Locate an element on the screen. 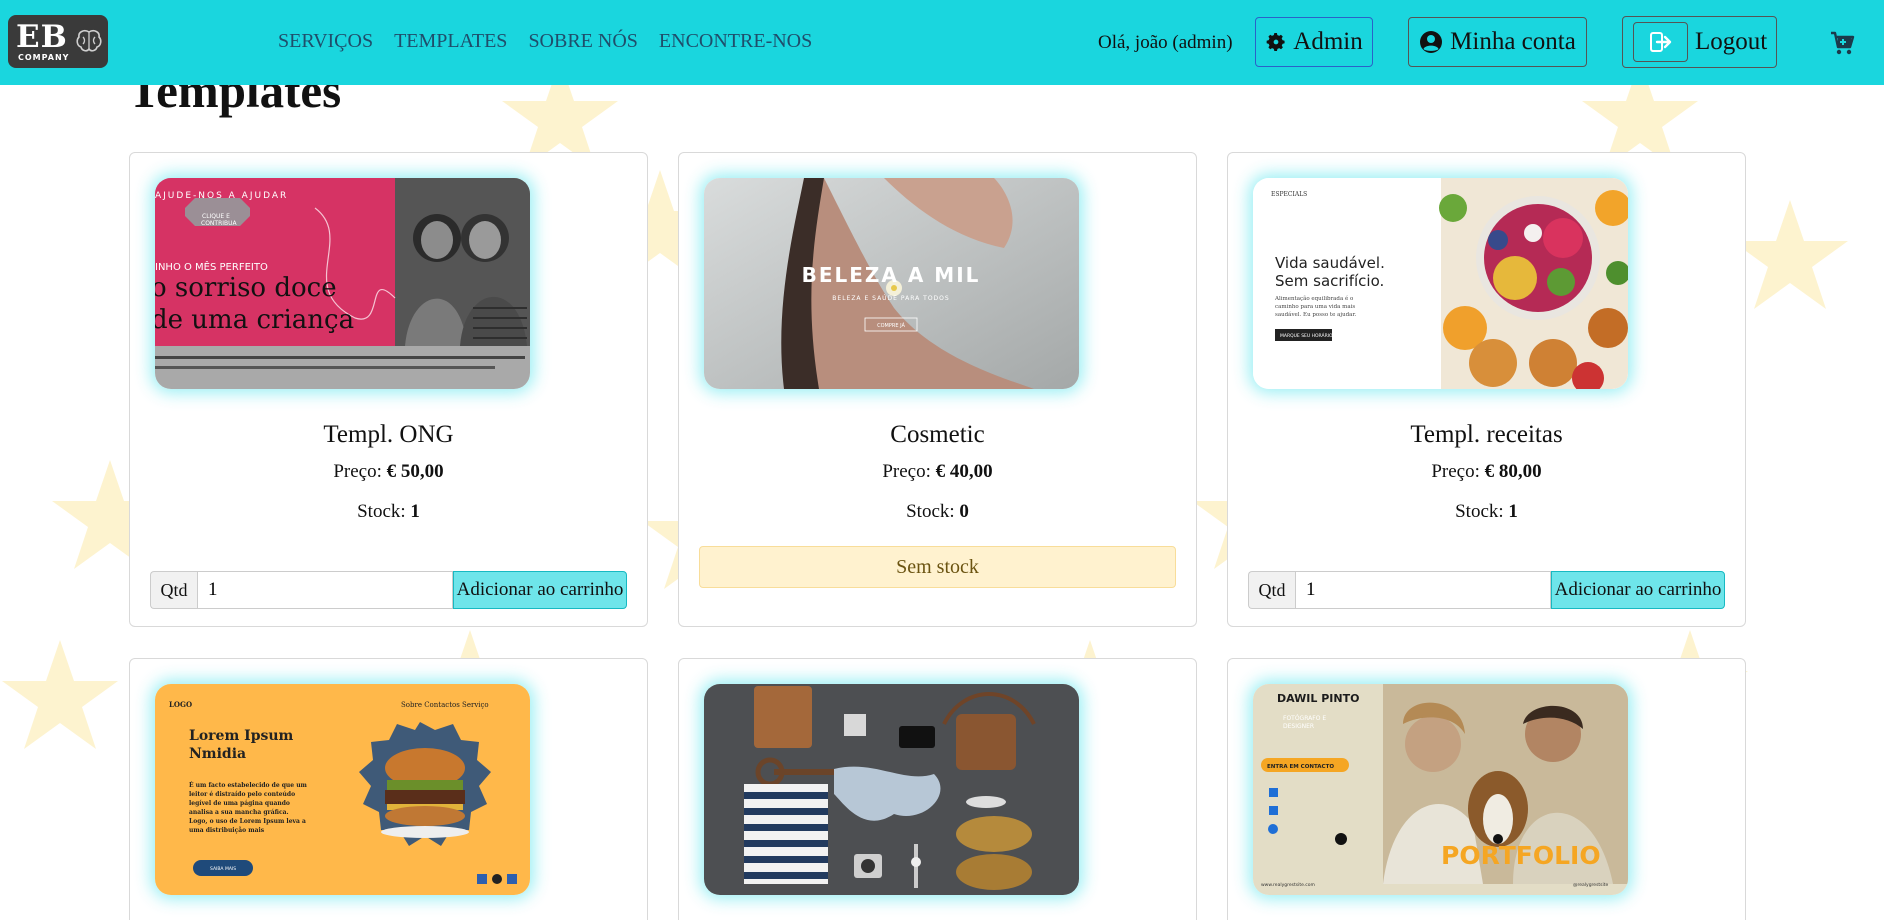  portfolio-role-1: FOTÓGRAFO E is located at coordinates (1304, 718).